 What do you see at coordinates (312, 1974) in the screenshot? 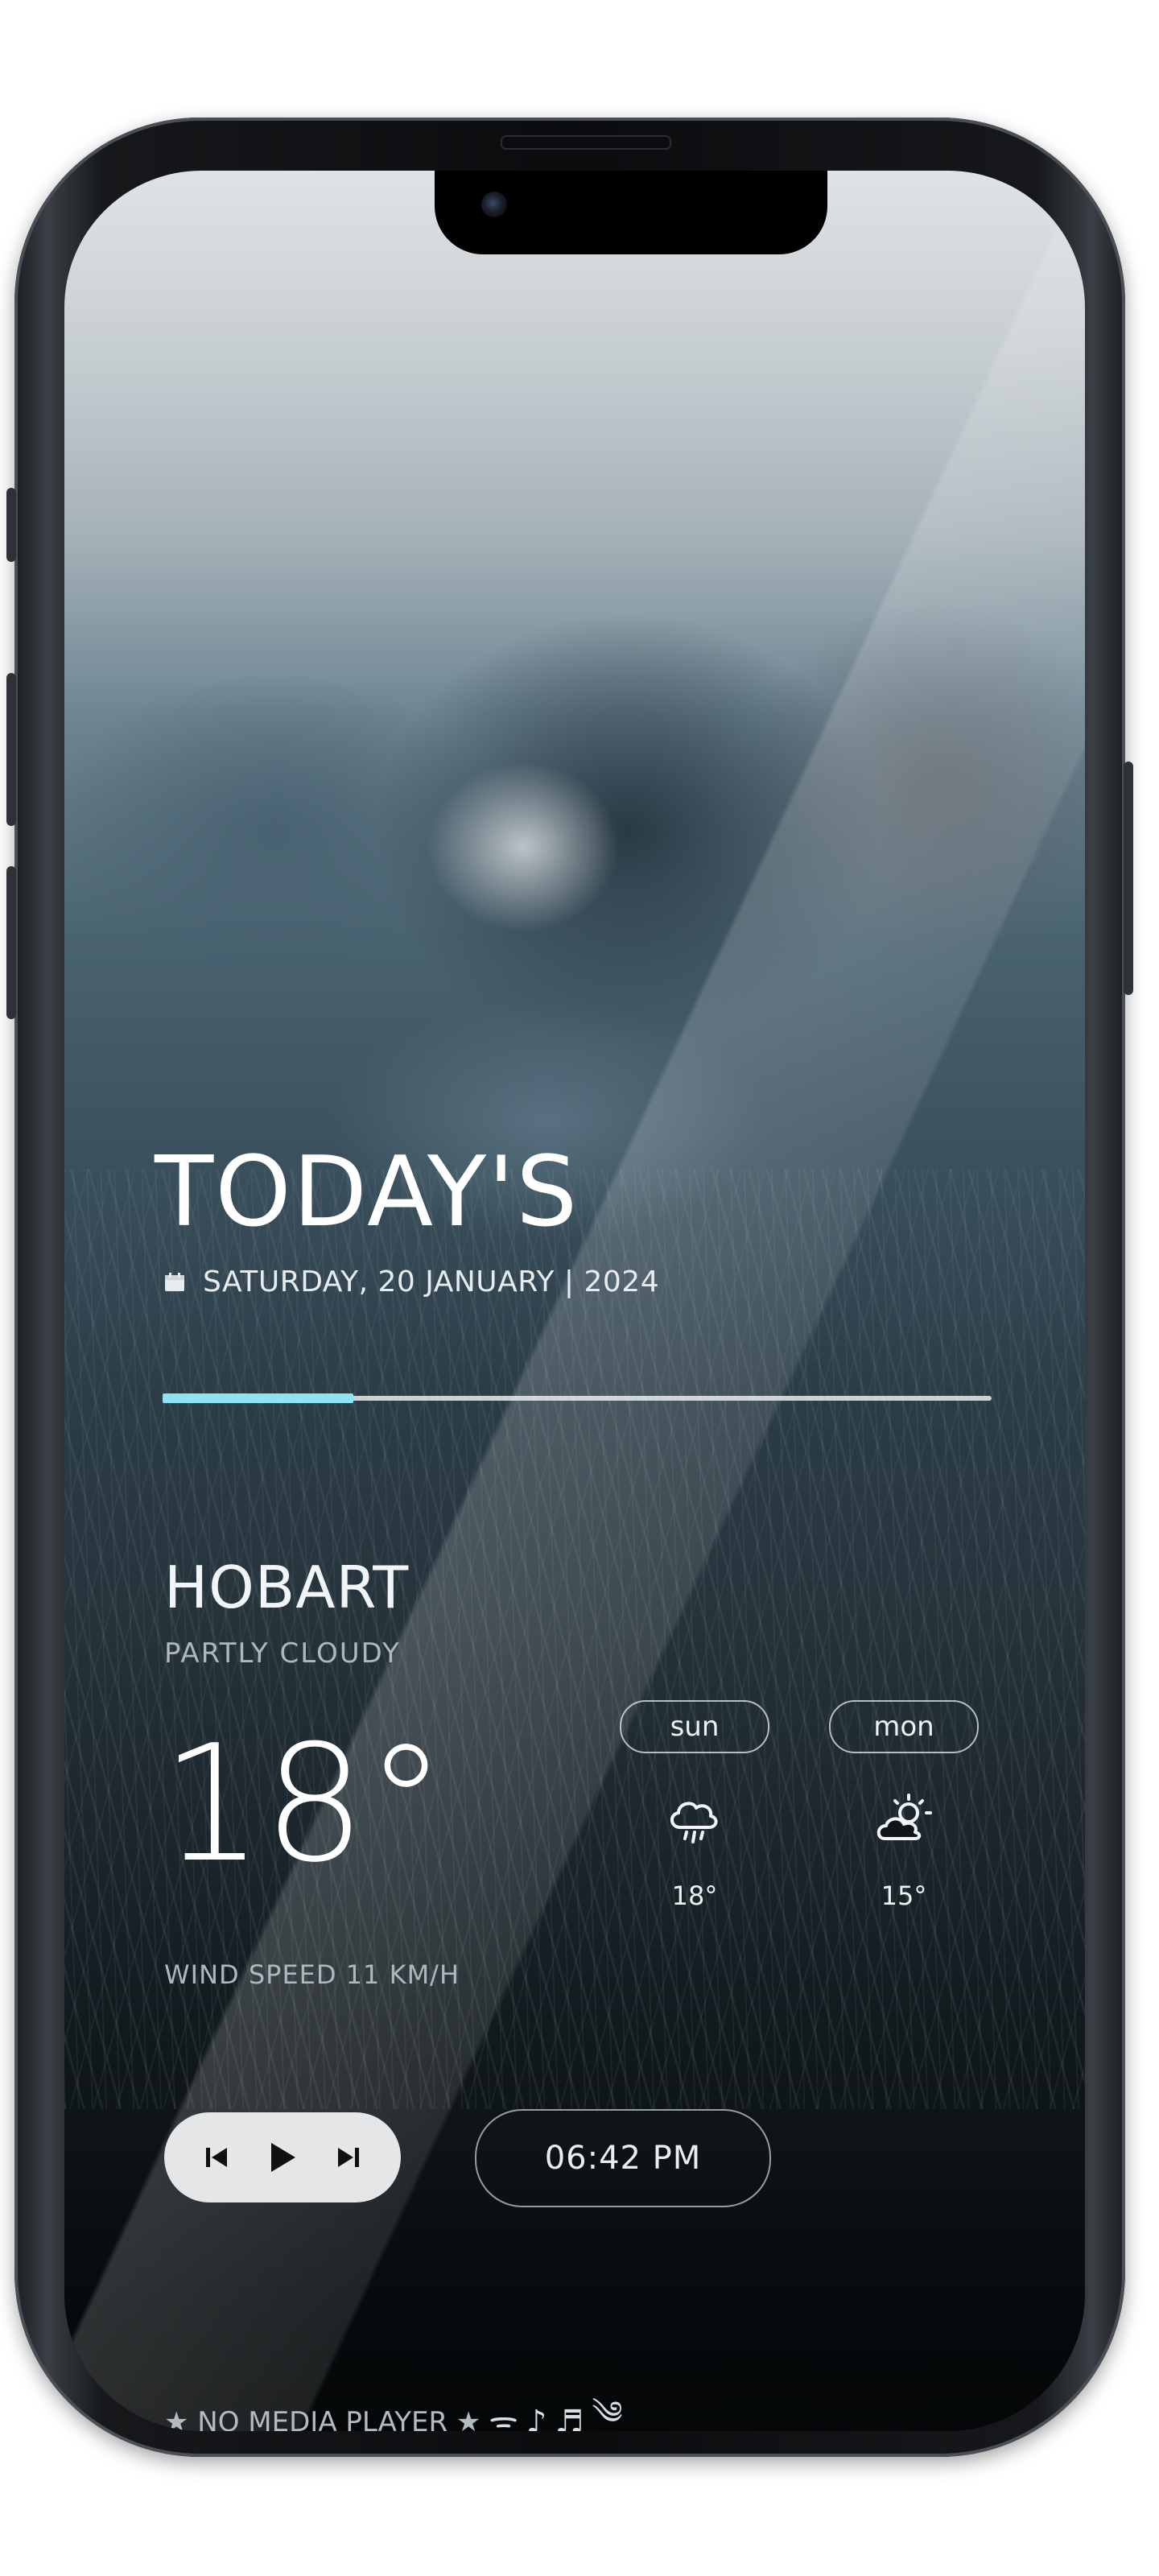
I see `wind-speed: WIND SPEED 11 KM/H` at bounding box center [312, 1974].